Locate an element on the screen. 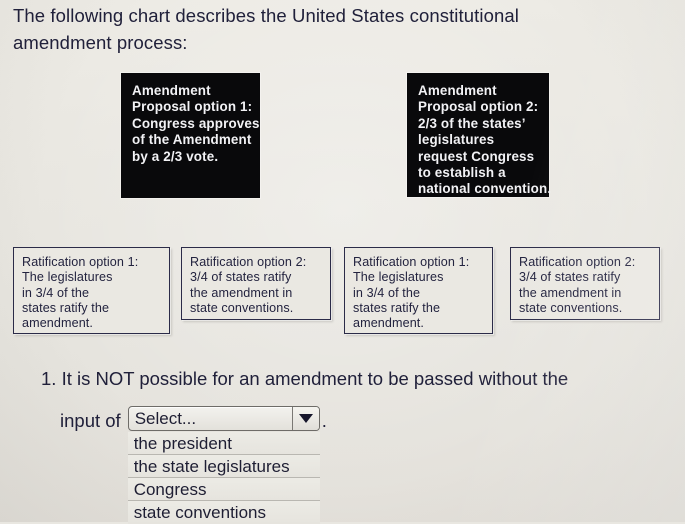  rat-3-line-4: states ratify the is located at coordinates (397, 307).